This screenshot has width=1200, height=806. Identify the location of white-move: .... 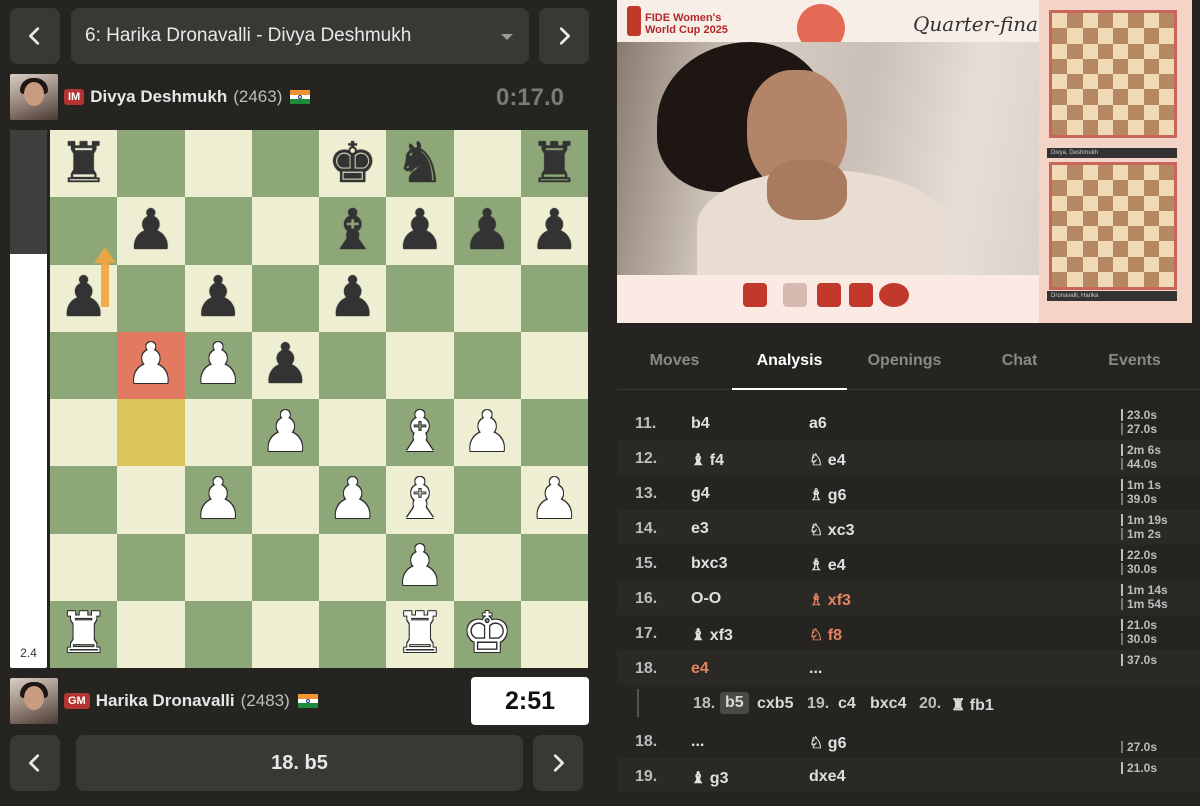
(697, 742).